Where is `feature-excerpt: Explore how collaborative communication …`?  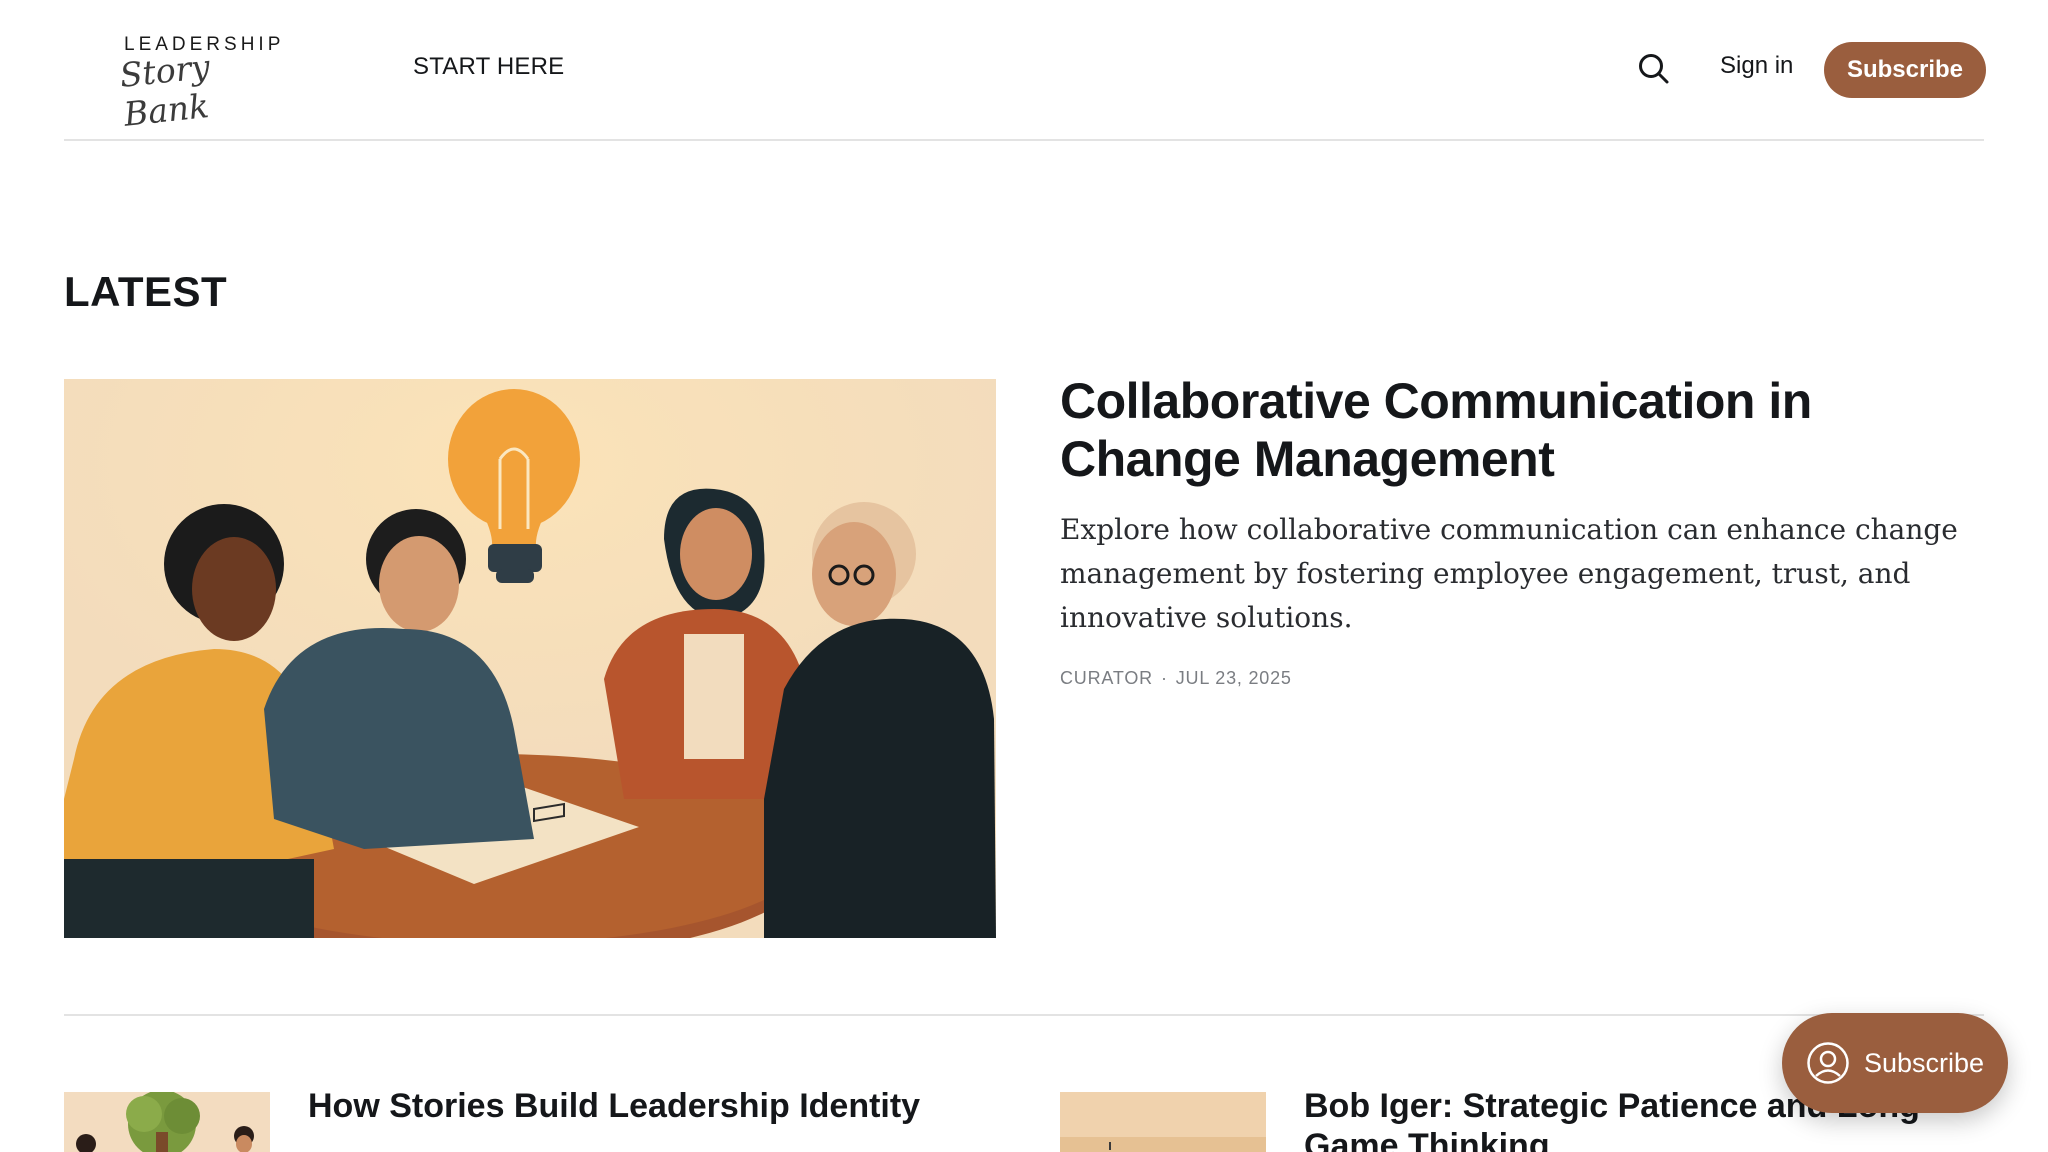
feature-excerpt: Explore how collaborative communication … is located at coordinates (1509, 573).